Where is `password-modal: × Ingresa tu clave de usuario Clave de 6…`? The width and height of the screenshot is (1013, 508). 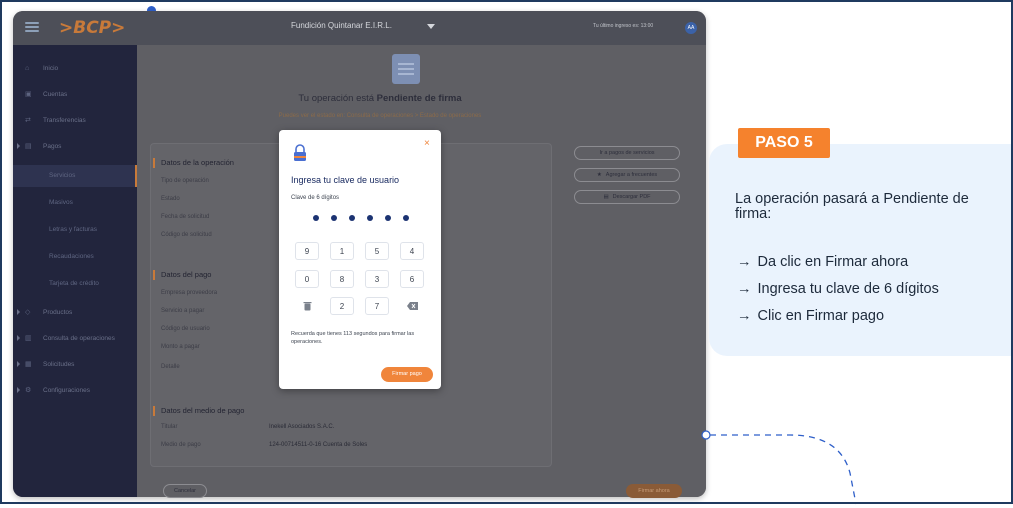
password-modal: × Ingresa tu clave de usuario Clave de 6… is located at coordinates (360, 259).